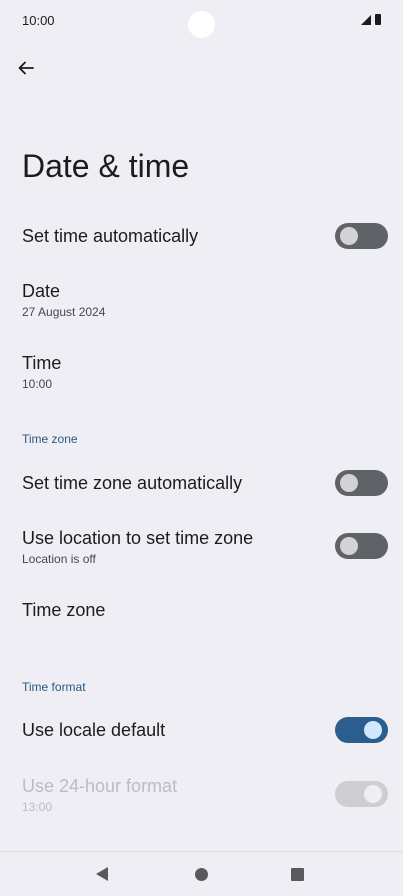 The width and height of the screenshot is (403, 896). Describe the element at coordinates (201, 24) in the screenshot. I see `camera-cutout` at that location.